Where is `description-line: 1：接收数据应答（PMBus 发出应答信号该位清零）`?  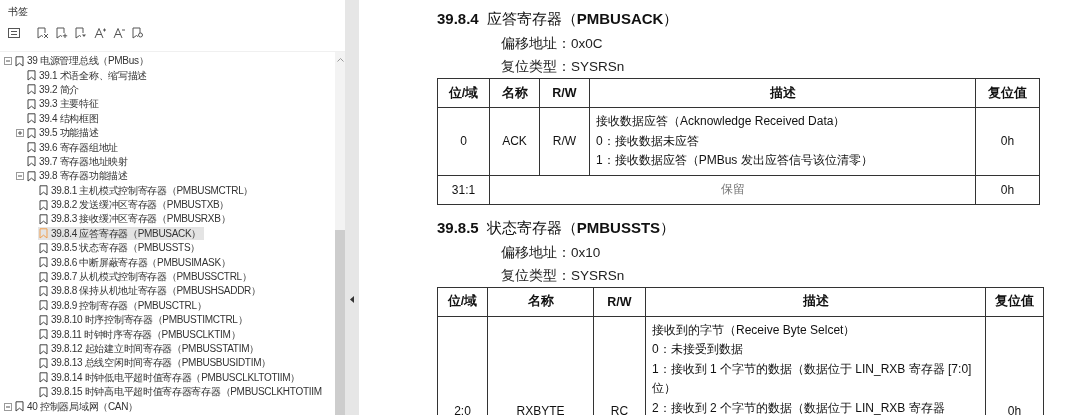 description-line: 1：接收数据应答（PMBus 发出应答信号该位清零） is located at coordinates (735, 160).